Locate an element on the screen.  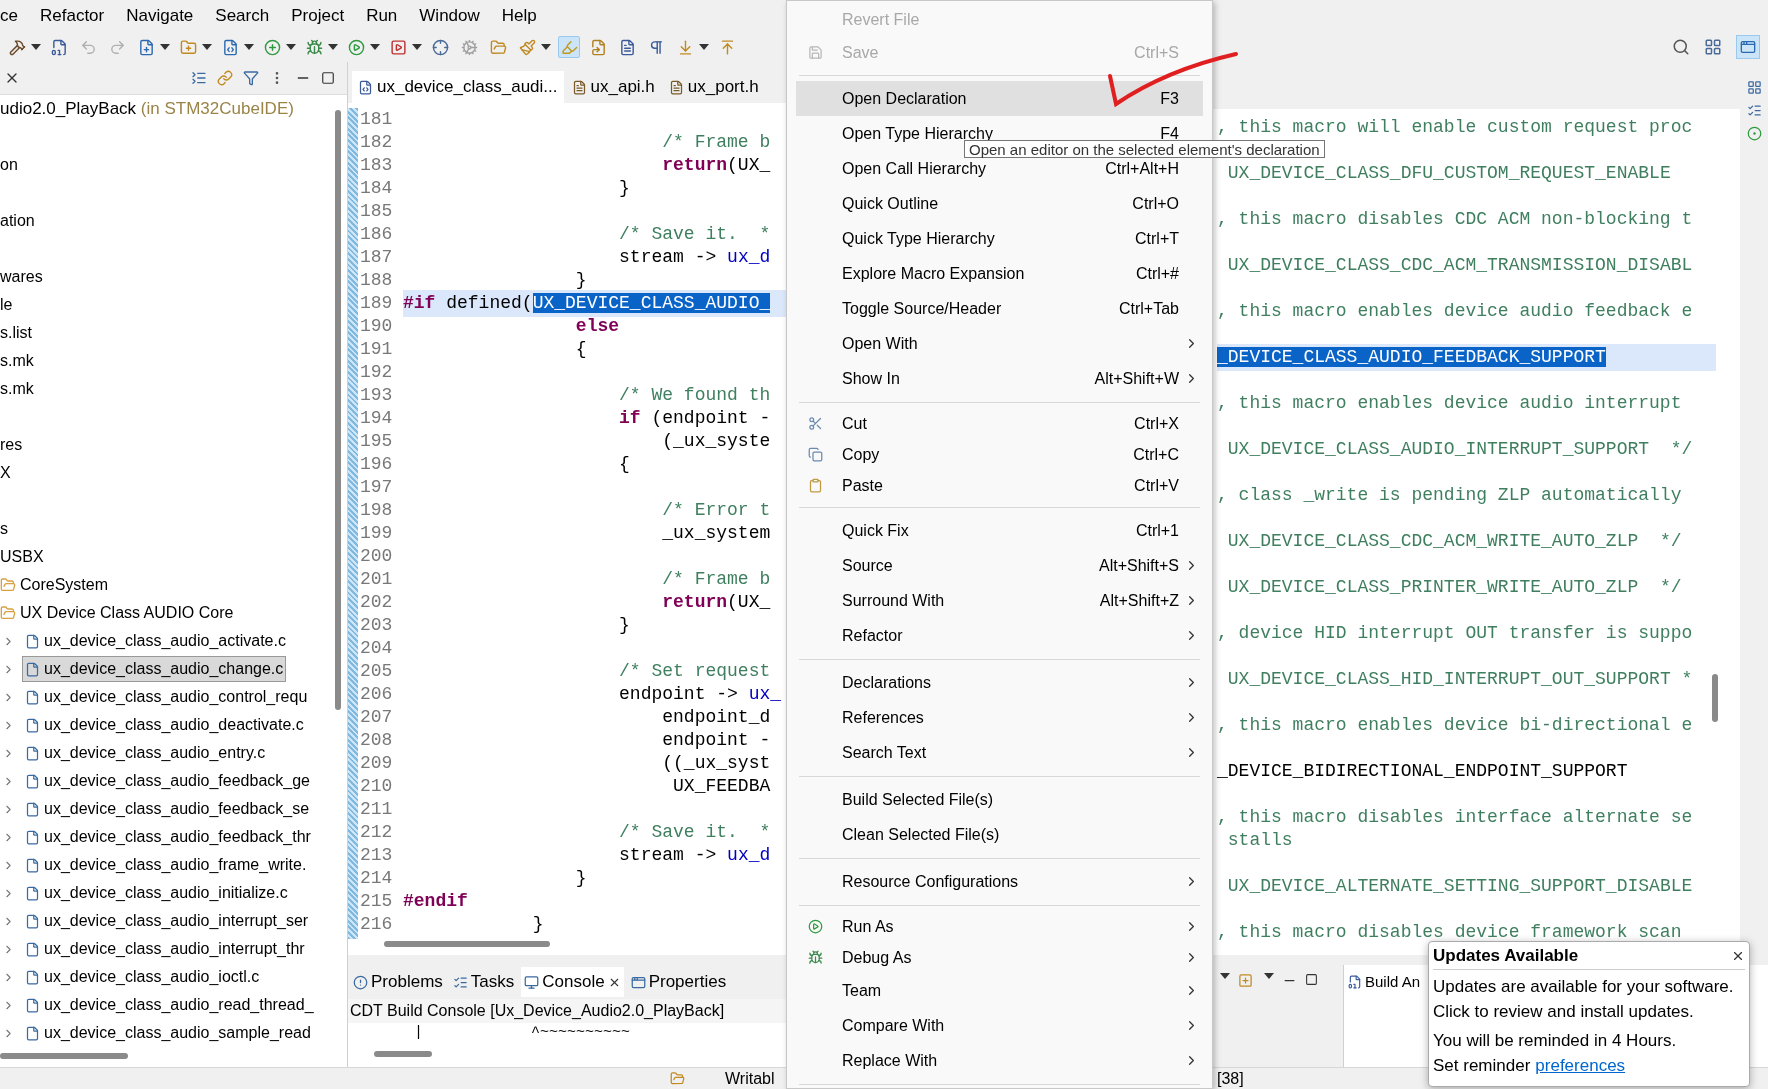
tree-item: USBX is located at coordinates (22, 557).